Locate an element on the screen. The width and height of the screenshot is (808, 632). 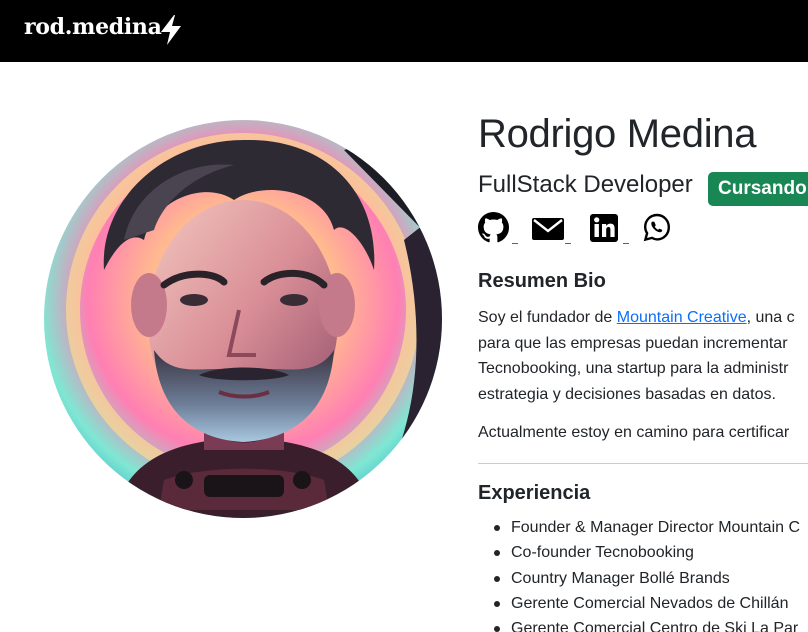
status-badge: Cursando is located at coordinates (758, 189).